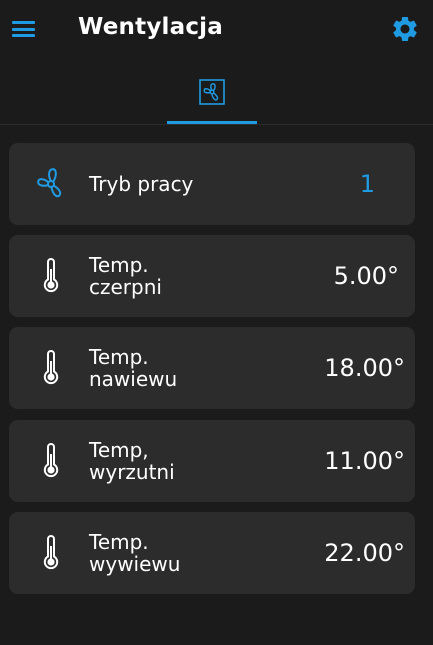  Describe the element at coordinates (133, 379) in the screenshot. I see `card-label-line2: nawiewu` at that location.